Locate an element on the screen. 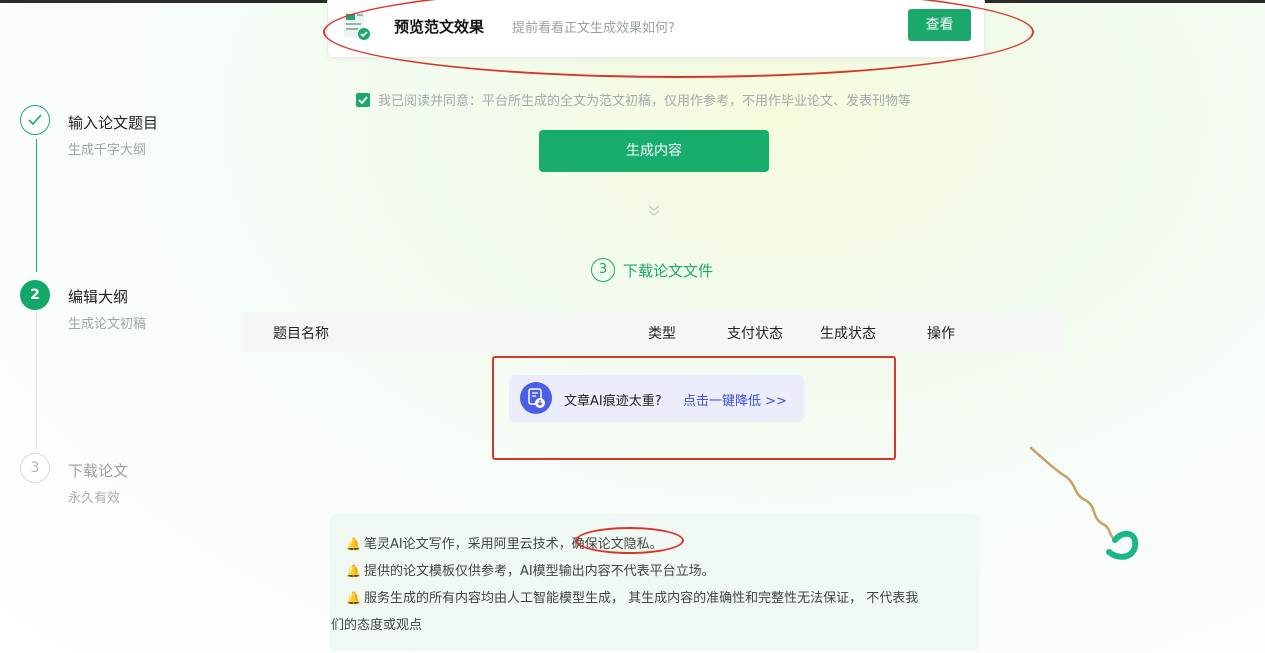 This screenshot has width=1265, height=653. column-header-action: 操作 is located at coordinates (941, 334).